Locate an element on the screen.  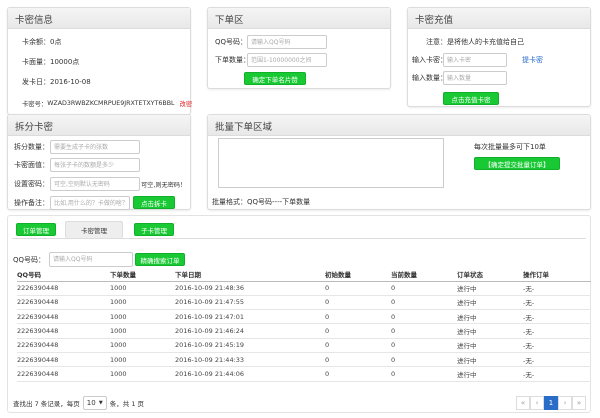
tab-order-management: 订单管理 is located at coordinates (36, 229).